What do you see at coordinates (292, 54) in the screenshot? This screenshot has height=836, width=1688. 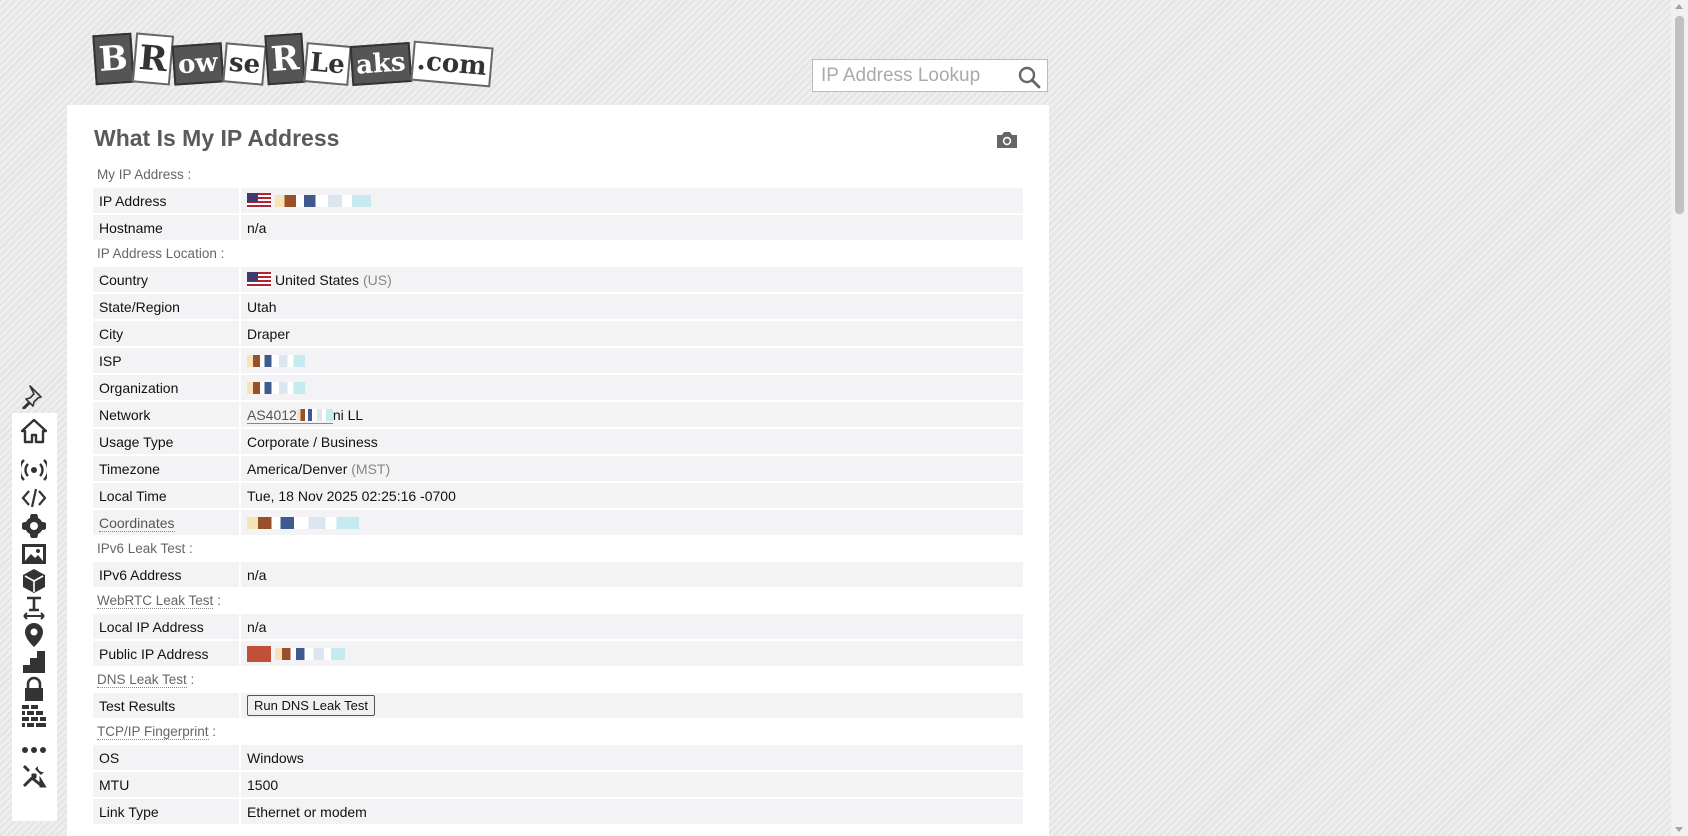 I see `site-logo: B Row se R Le aks .com` at bounding box center [292, 54].